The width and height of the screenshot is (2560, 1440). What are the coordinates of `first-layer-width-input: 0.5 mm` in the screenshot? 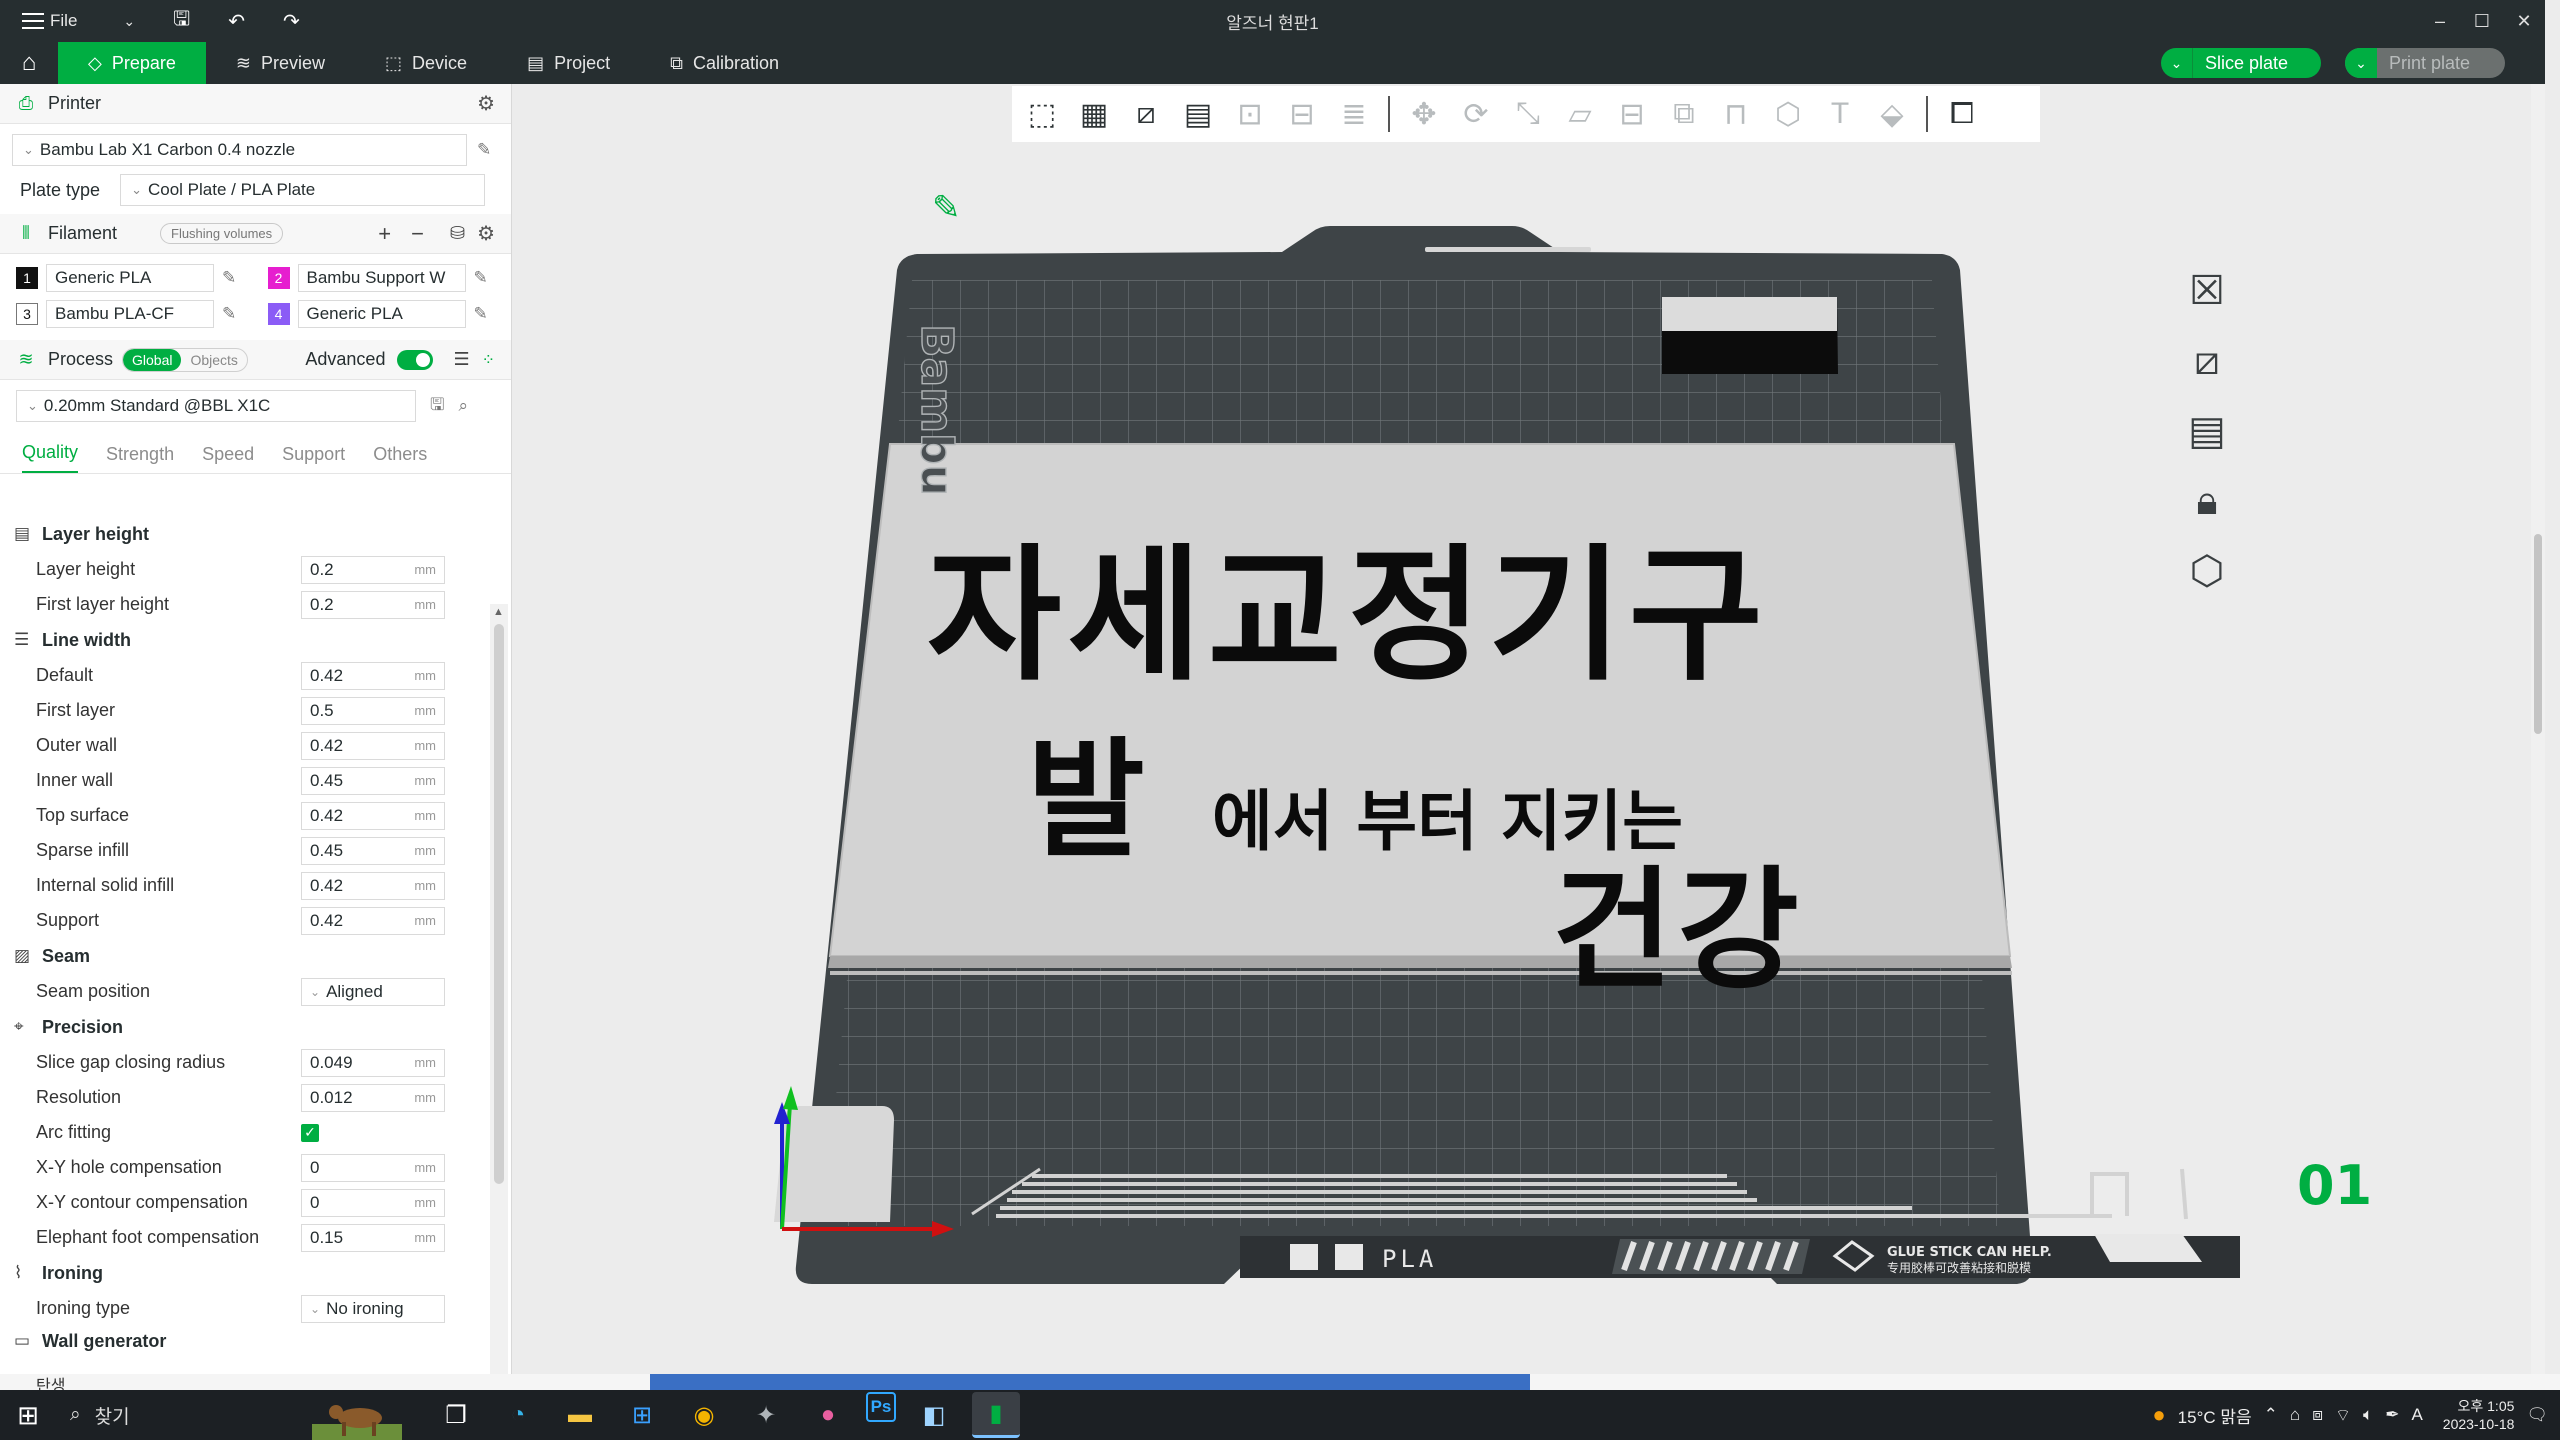 It's located at (373, 710).